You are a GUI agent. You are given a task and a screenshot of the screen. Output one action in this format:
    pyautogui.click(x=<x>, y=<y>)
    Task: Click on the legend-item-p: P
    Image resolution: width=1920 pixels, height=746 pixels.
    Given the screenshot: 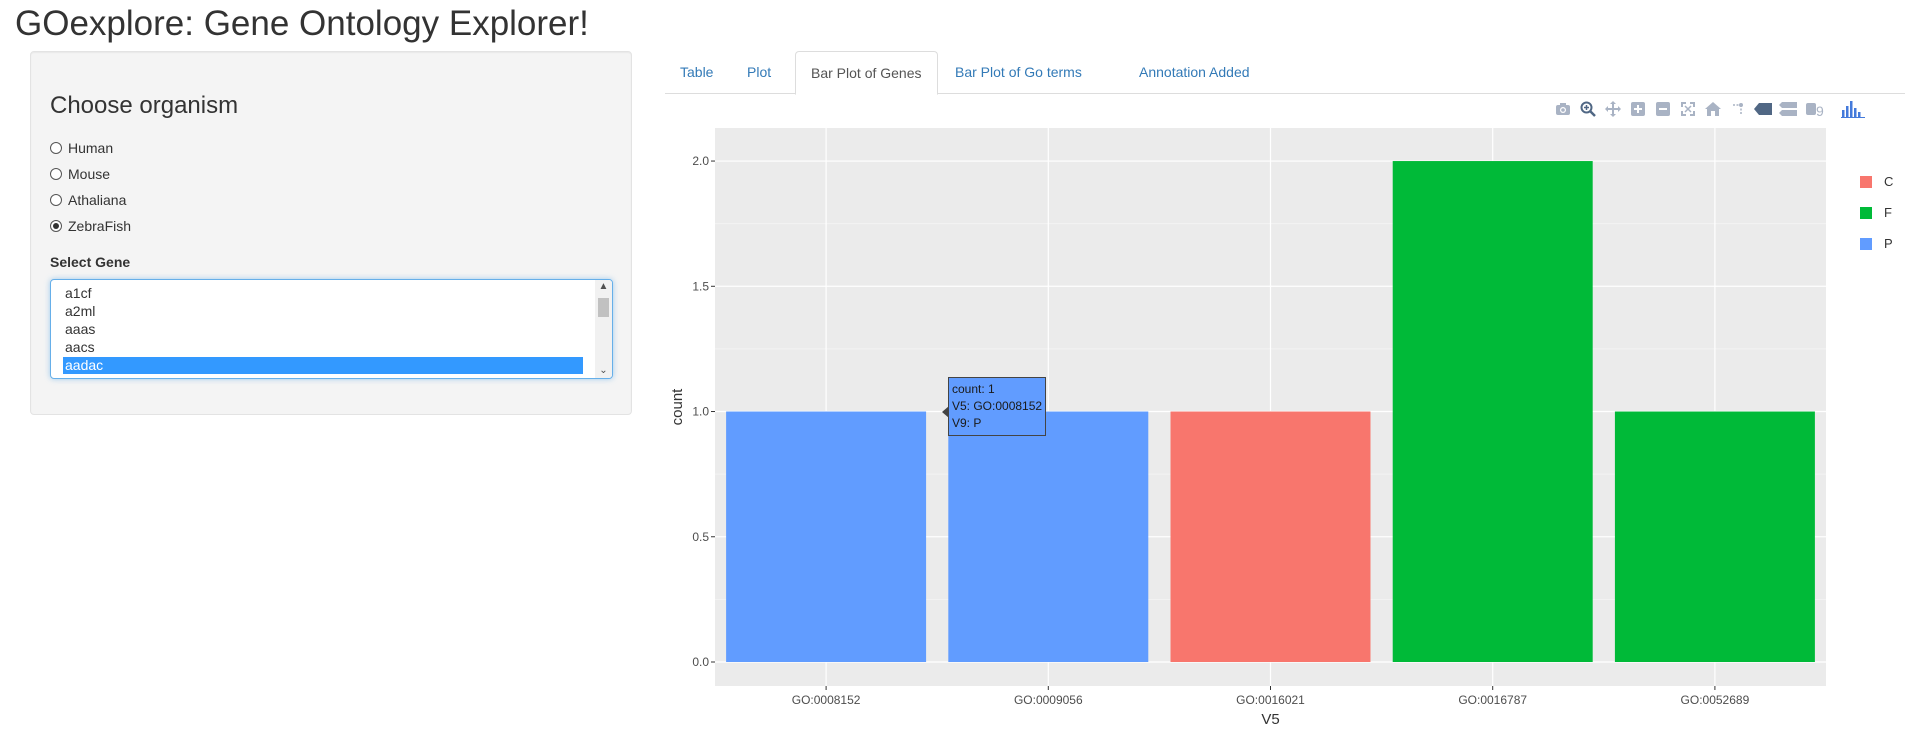 What is the action you would take?
    pyautogui.click(x=1876, y=243)
    